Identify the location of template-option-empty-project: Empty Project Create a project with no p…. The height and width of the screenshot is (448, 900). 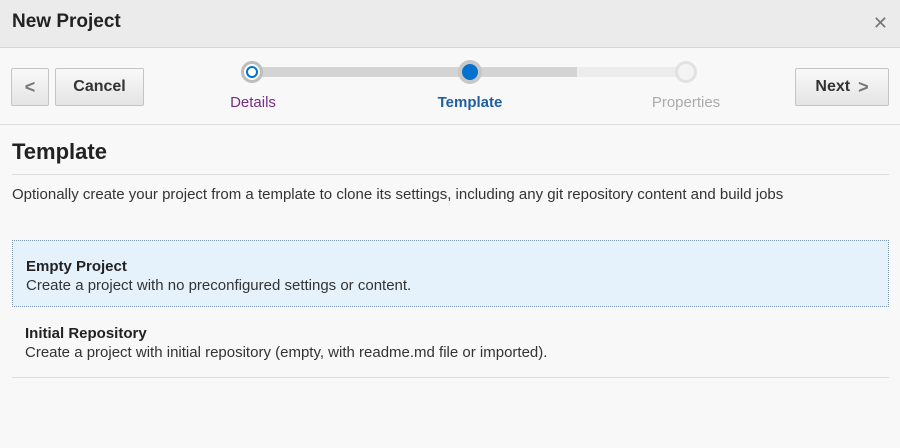
(450, 273).